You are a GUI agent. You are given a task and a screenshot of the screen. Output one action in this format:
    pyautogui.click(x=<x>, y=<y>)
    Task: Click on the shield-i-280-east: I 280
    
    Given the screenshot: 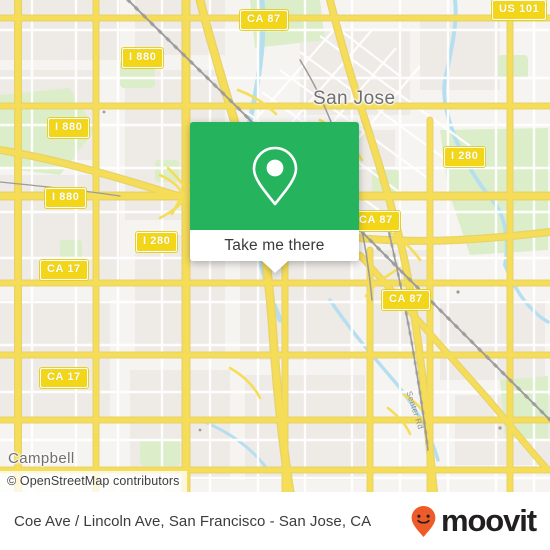 What is the action you would take?
    pyautogui.click(x=465, y=157)
    